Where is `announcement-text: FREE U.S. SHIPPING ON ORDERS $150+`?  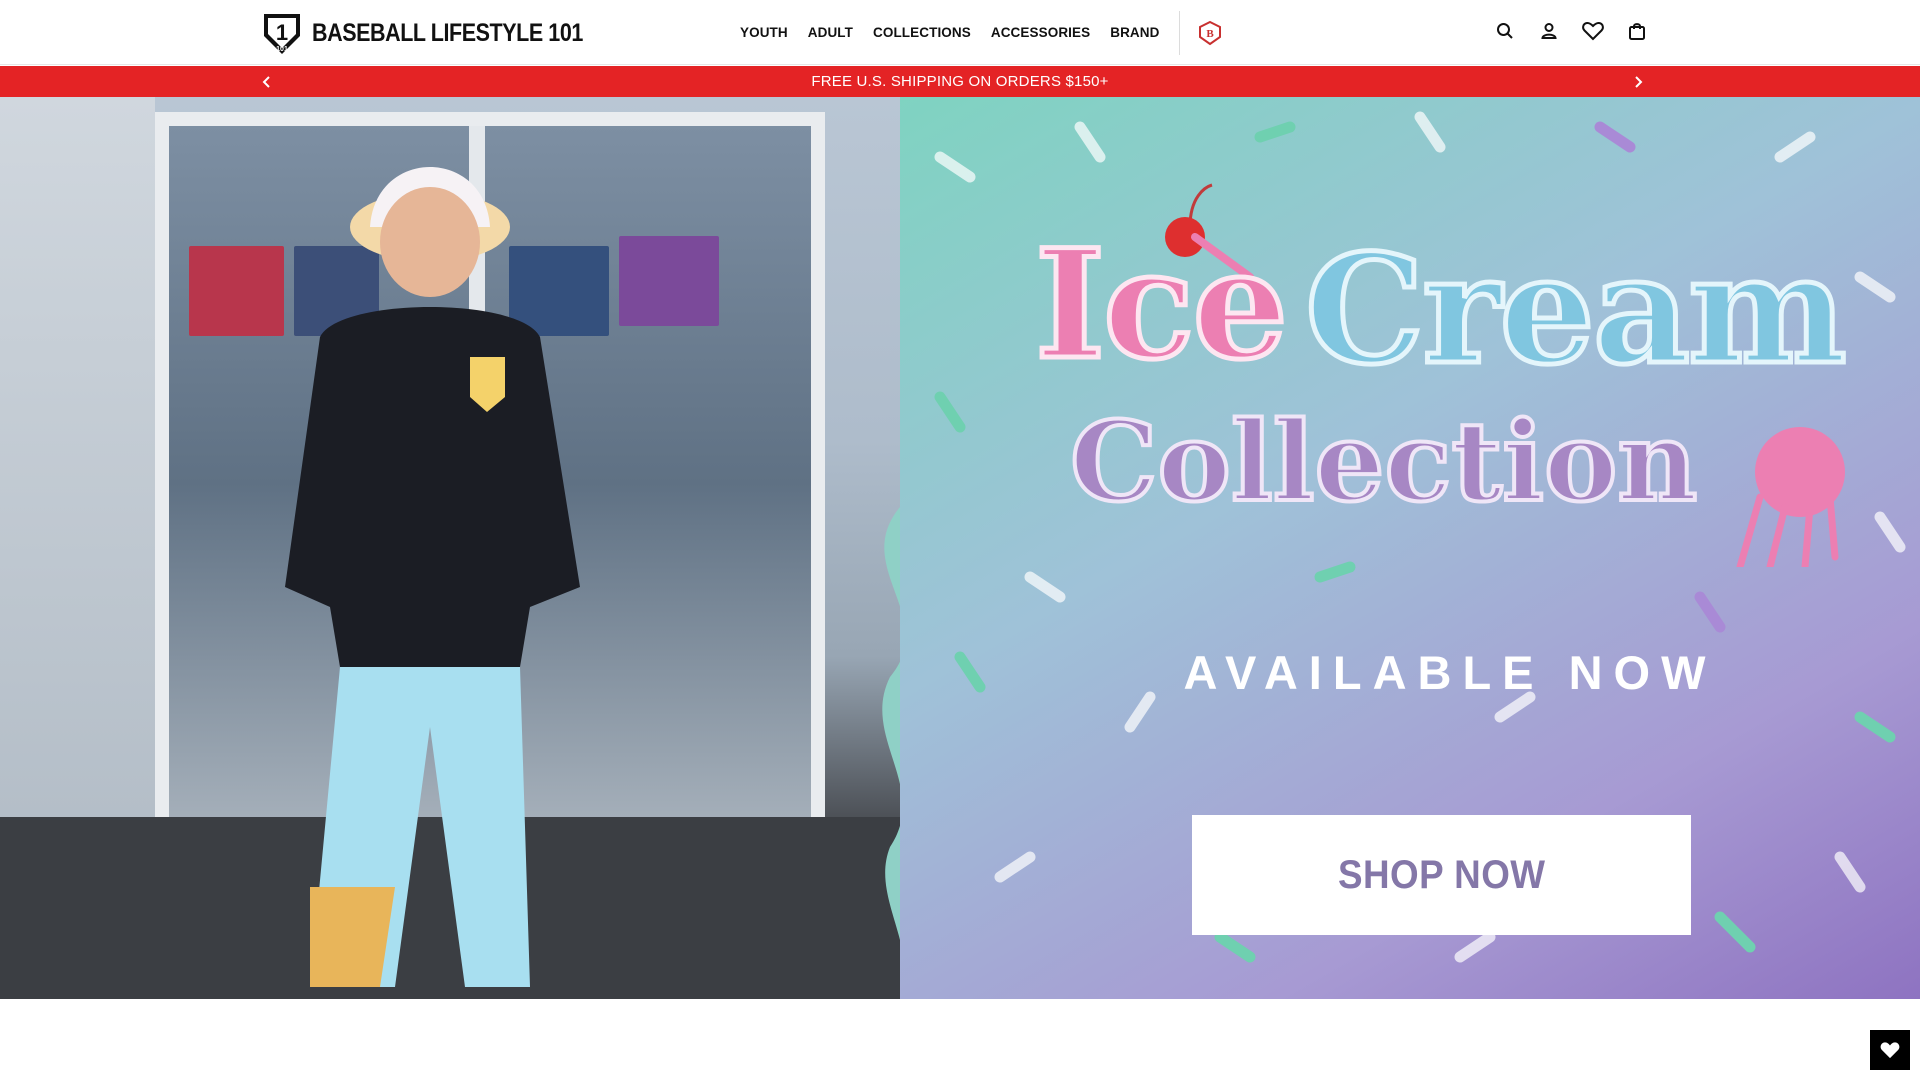 announcement-text: FREE U.S. SHIPPING ON ORDERS $150+ is located at coordinates (959, 81).